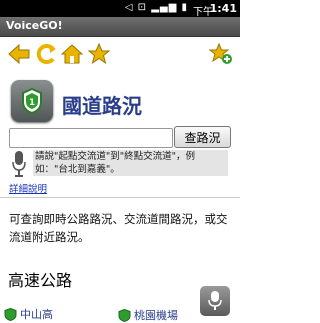 The image size is (320, 323). Describe the element at coordinates (130, 163) in the screenshot. I see `voice-hint-text: 請說"起點交流道"到"終點交流道"，例如："台北到嘉義"。` at that location.